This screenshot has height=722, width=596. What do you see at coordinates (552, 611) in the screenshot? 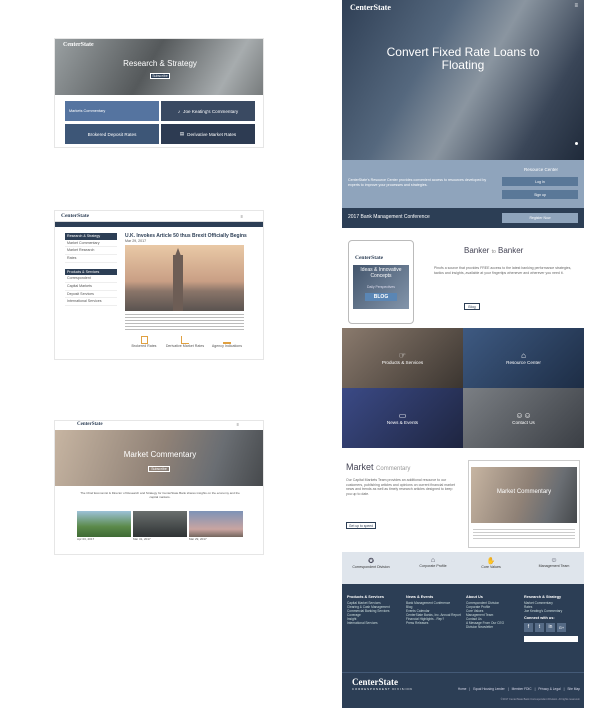
I see `footer-link: Joe Keating's Commentary` at bounding box center [552, 611].